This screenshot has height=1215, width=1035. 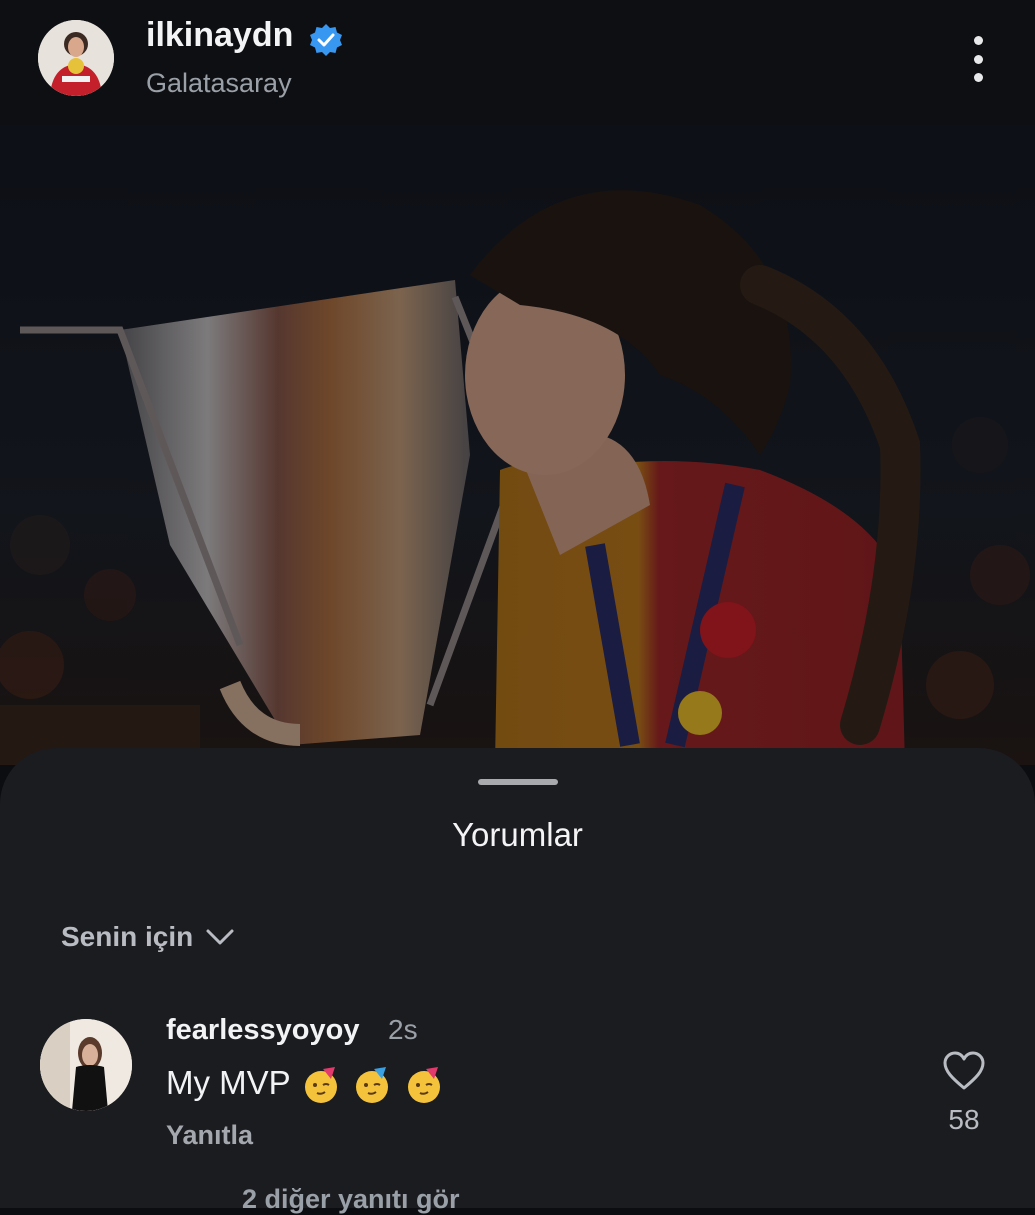 I want to click on filter-label: Senin için, so click(x=127, y=936).